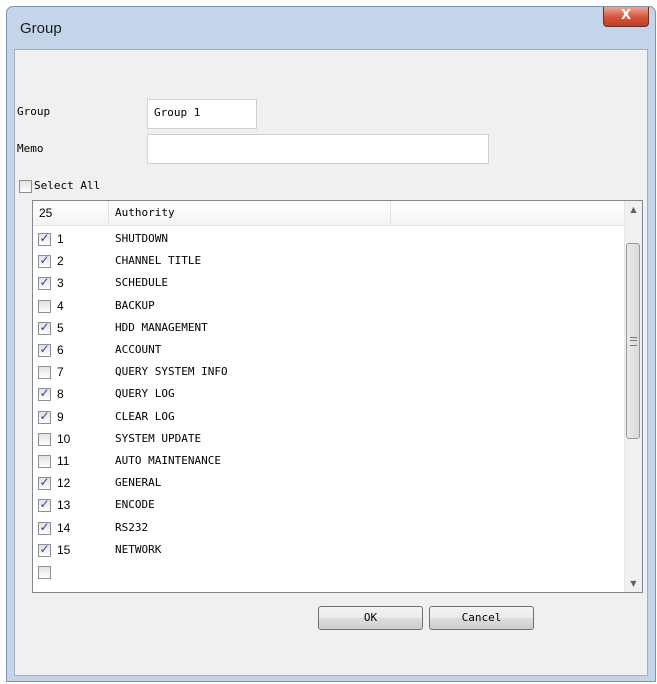  Describe the element at coordinates (329, 306) in the screenshot. I see `table-row: 4 BACKUP` at that location.